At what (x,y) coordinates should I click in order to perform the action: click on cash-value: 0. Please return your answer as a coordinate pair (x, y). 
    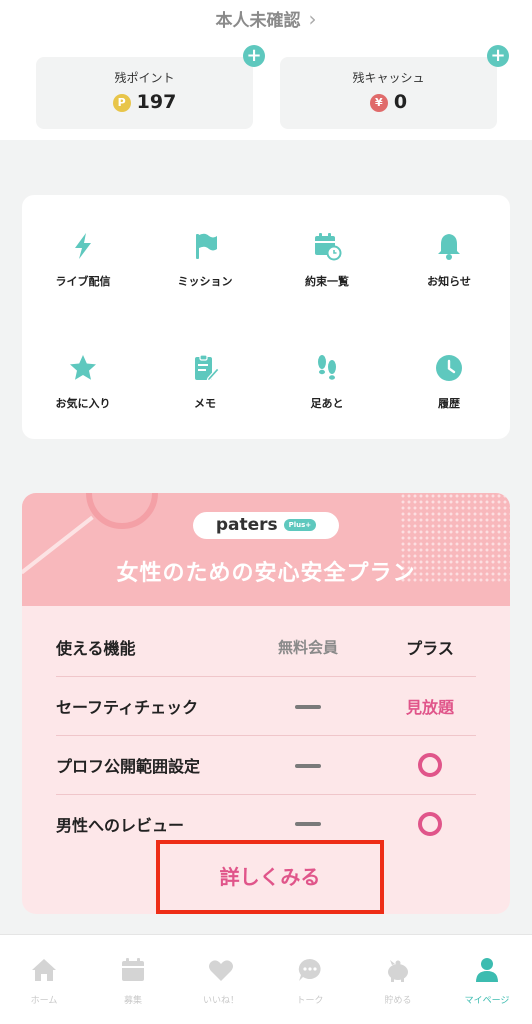
    Looking at the image, I should click on (400, 102).